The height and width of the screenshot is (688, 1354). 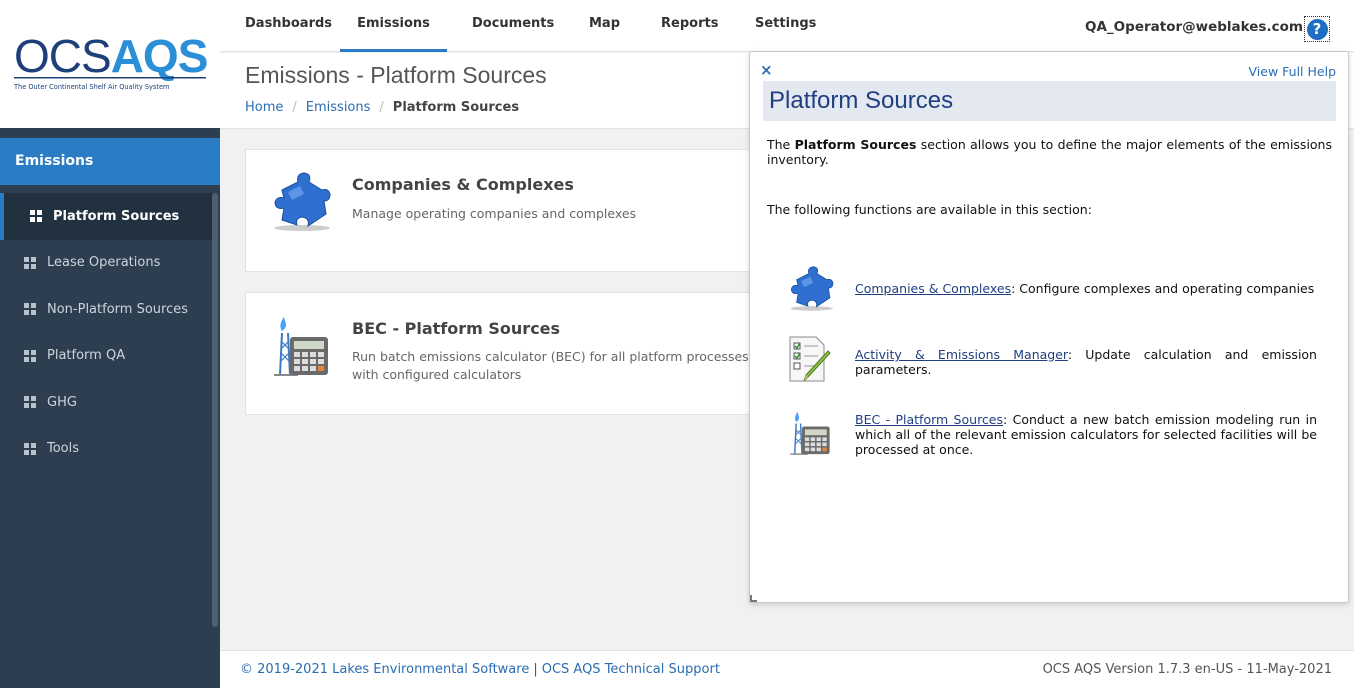 I want to click on sidebar-section-emissions: Emissions, so click(x=110, y=161).